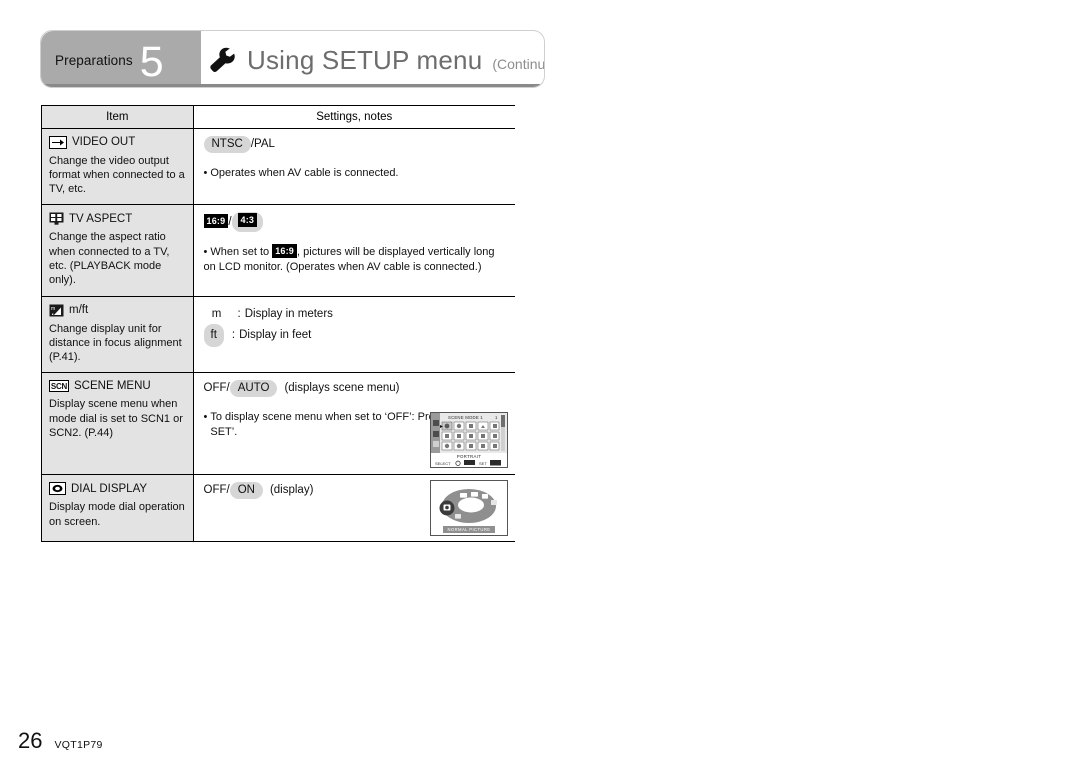 Image resolution: width=1080 pixels, height=767 pixels. I want to click on inline-badge-16-9: 16:9, so click(285, 251).